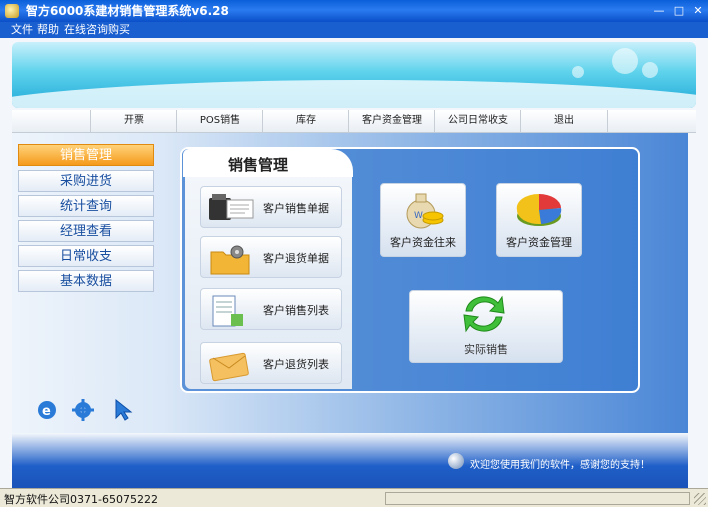 This screenshot has height=507, width=708. What do you see at coordinates (133, 121) in the screenshot?
I see `nav-invoice: 开票` at bounding box center [133, 121].